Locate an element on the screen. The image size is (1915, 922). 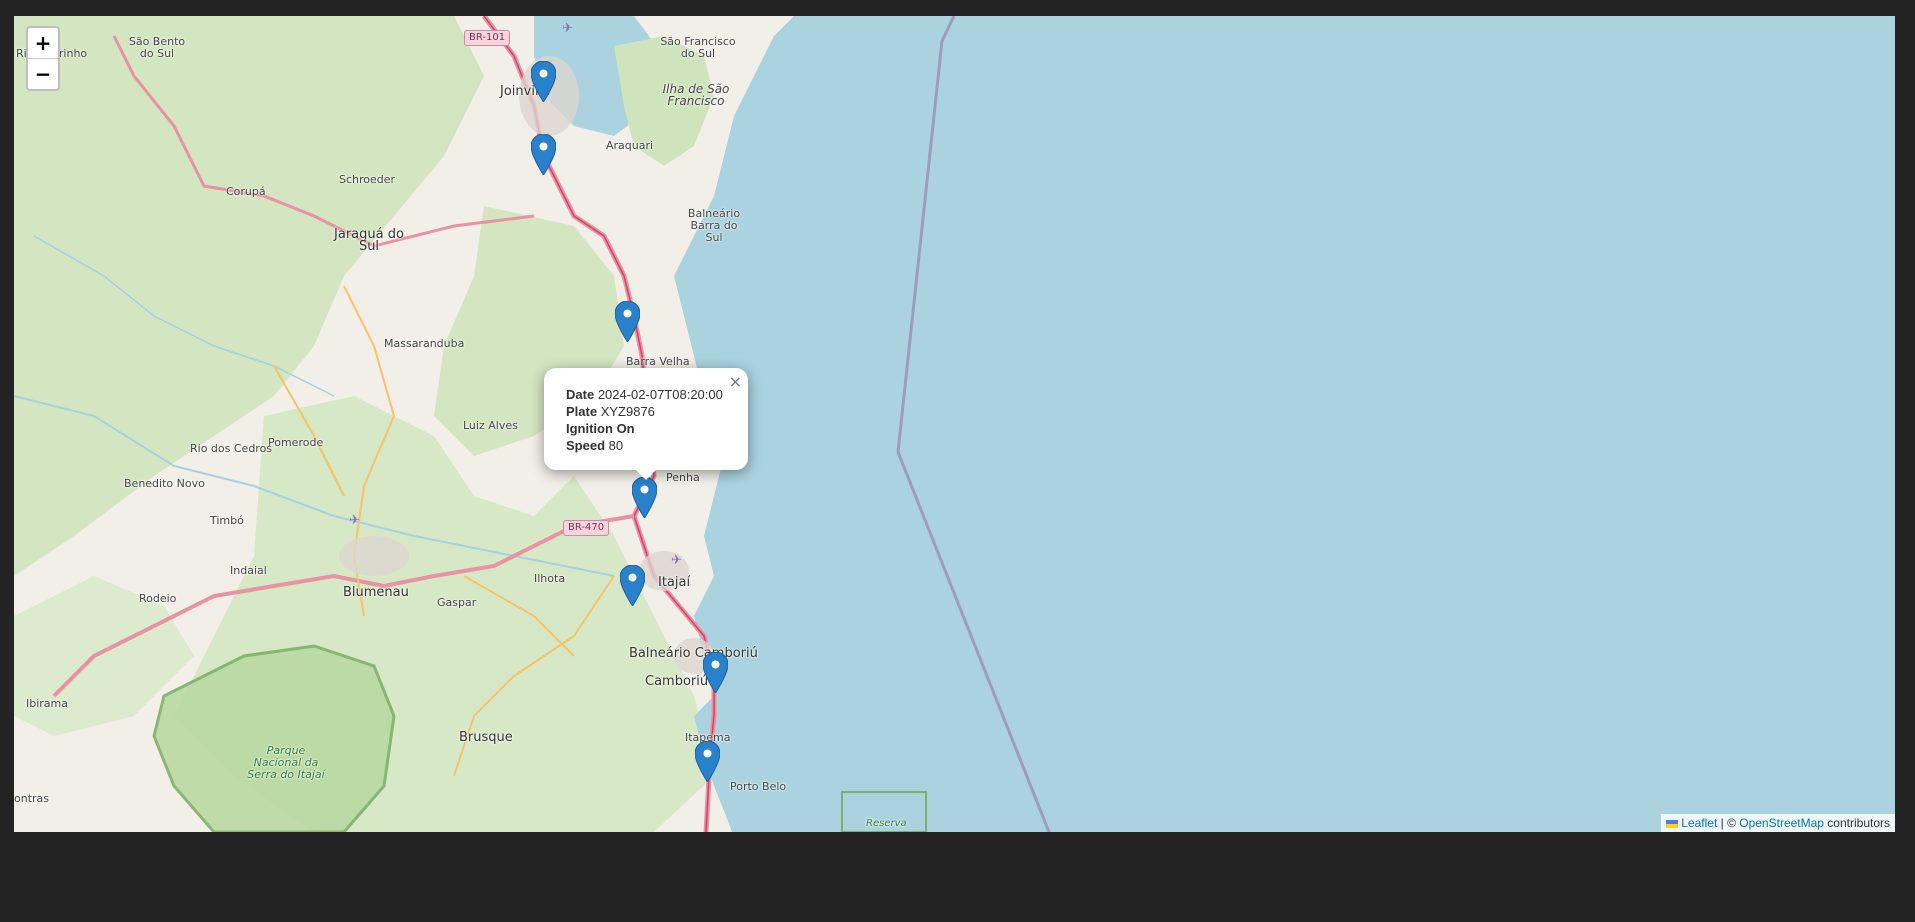
place-label: Corupá is located at coordinates (246, 191).